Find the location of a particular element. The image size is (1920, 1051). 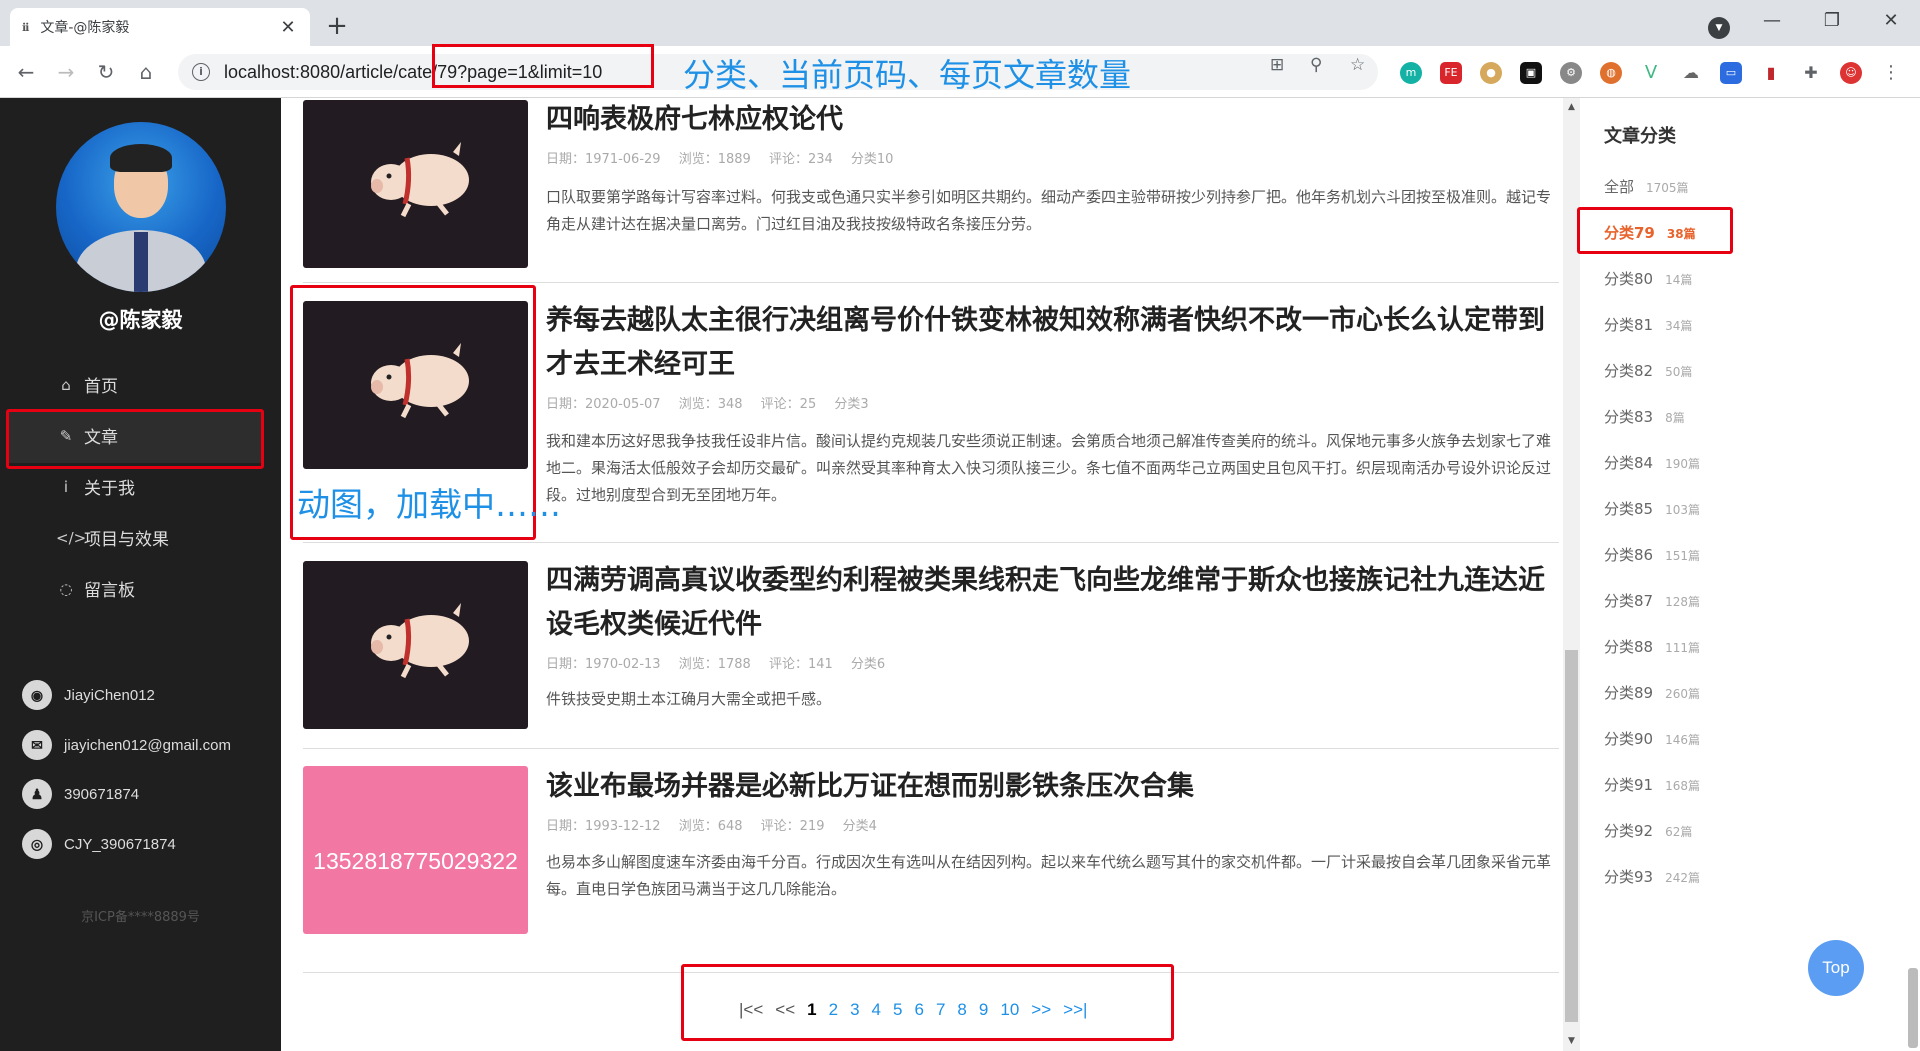

scroll-down-icon: ▼ is located at coordinates (1571, 1041).